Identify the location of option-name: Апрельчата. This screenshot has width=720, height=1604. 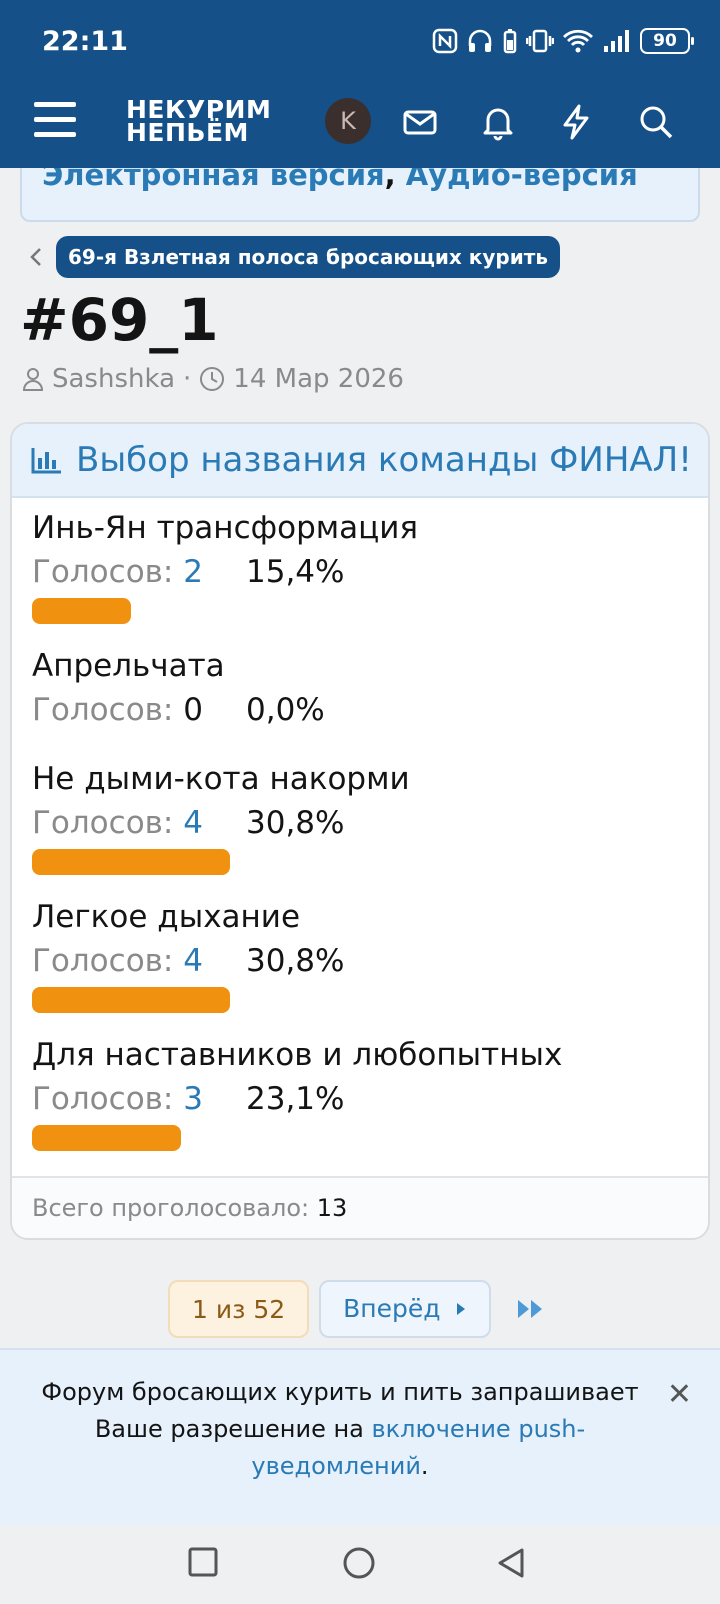
(128, 666).